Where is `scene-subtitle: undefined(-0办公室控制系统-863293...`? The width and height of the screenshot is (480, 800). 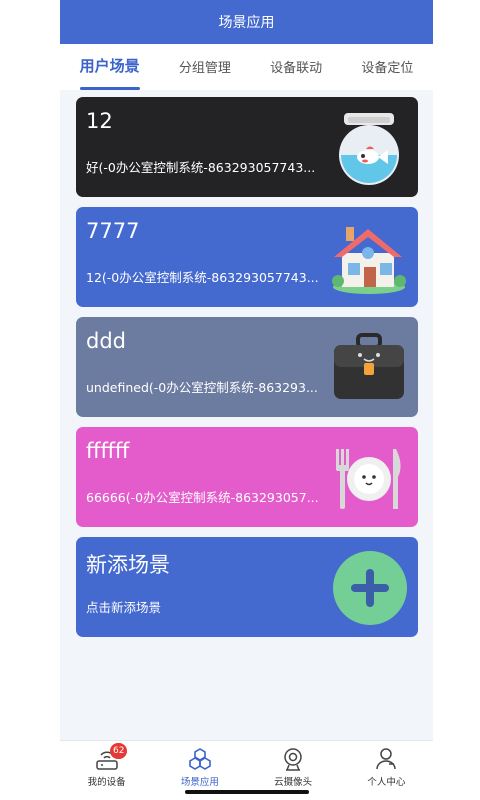
scene-subtitle: undefined(-0办公室控制系统-863293... is located at coordinates (202, 387).